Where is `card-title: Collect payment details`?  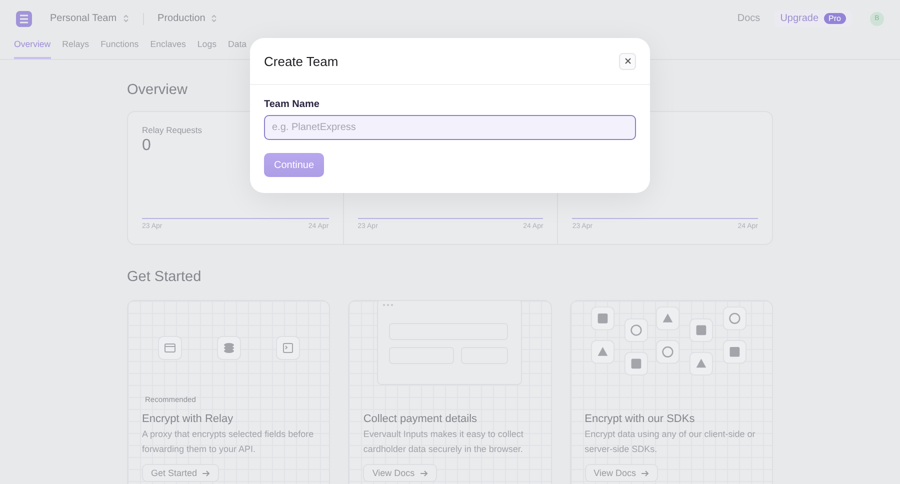
card-title: Collect payment details is located at coordinates (420, 419).